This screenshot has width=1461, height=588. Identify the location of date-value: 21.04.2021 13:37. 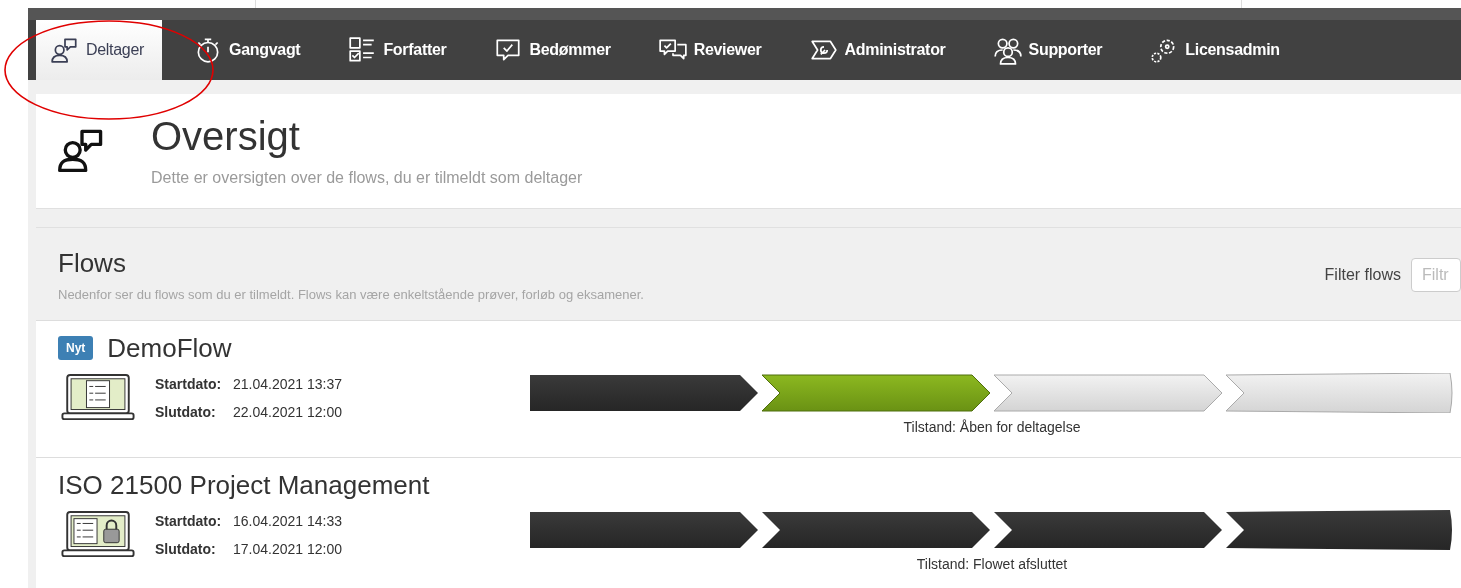
(287, 384).